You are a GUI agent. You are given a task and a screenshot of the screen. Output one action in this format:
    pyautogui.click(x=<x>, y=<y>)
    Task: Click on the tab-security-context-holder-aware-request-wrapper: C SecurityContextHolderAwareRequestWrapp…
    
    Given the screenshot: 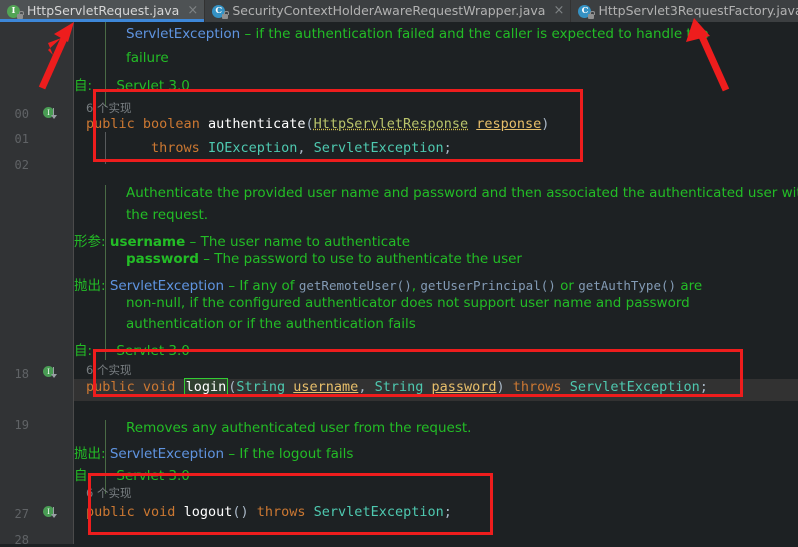 What is the action you would take?
    pyautogui.click(x=388, y=11)
    